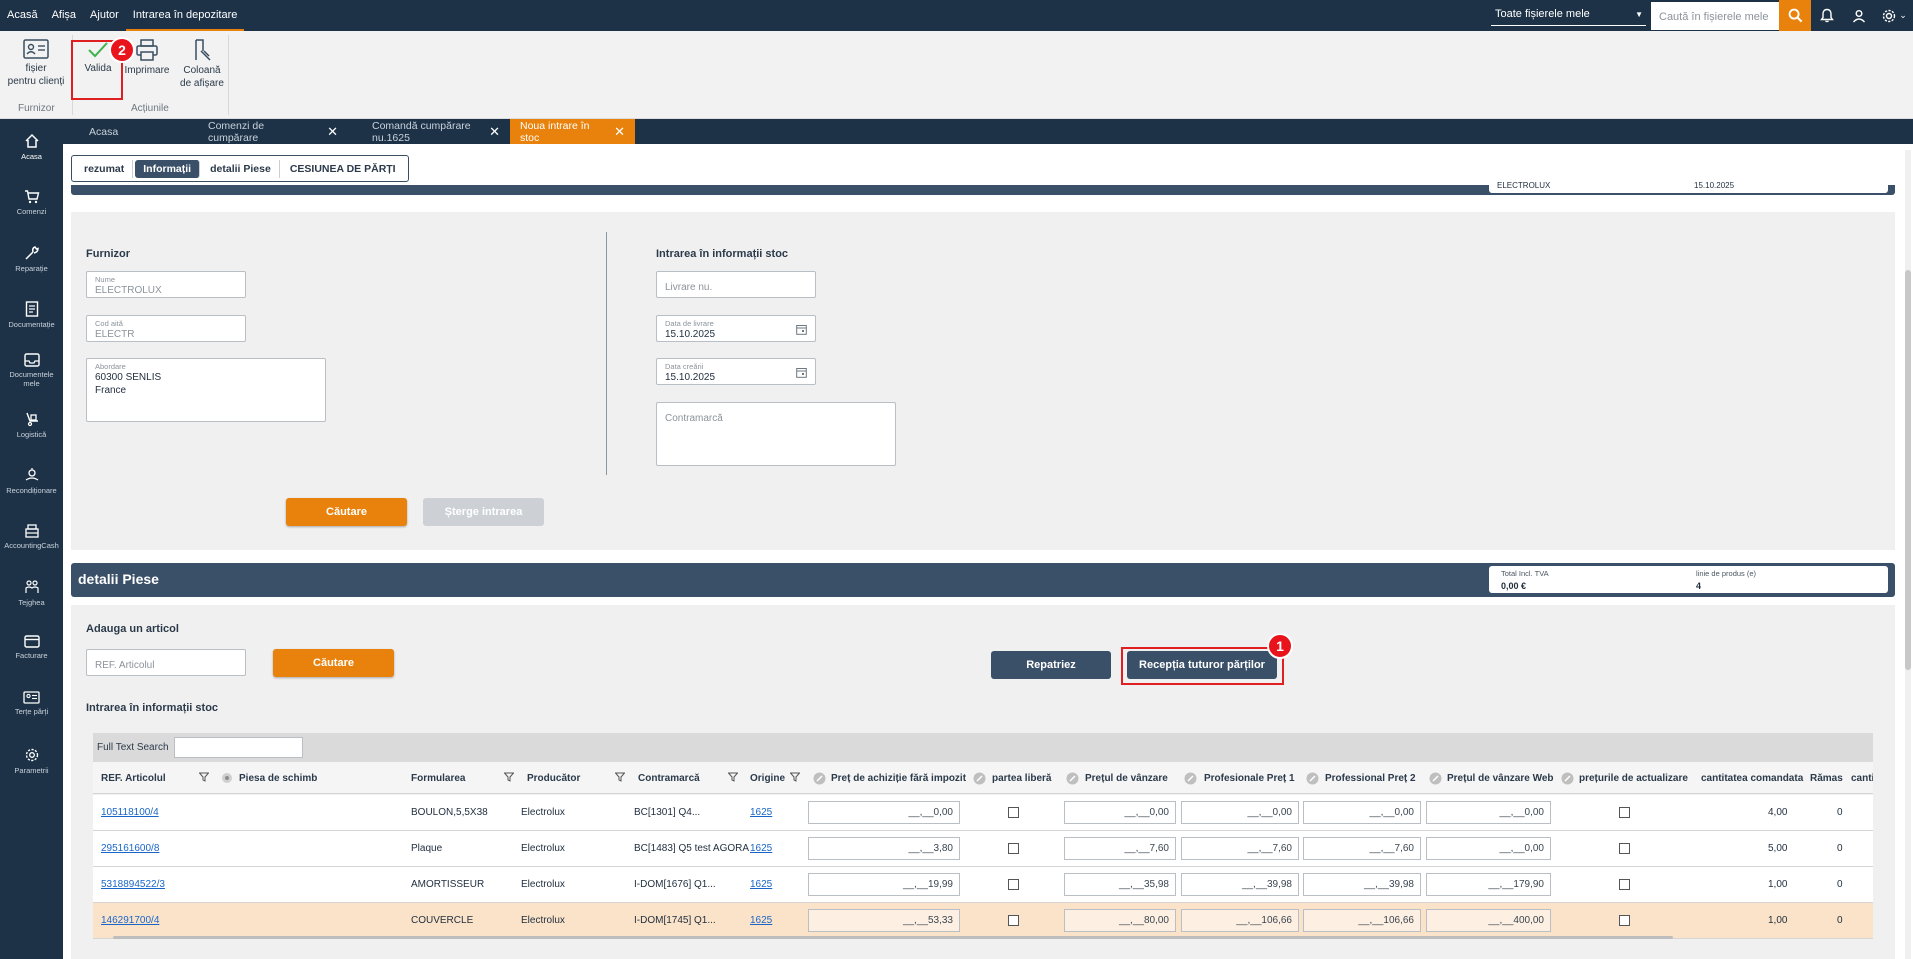  What do you see at coordinates (1362, 884) in the screenshot?
I see `row-pro-price-2-input: __,__39,98` at bounding box center [1362, 884].